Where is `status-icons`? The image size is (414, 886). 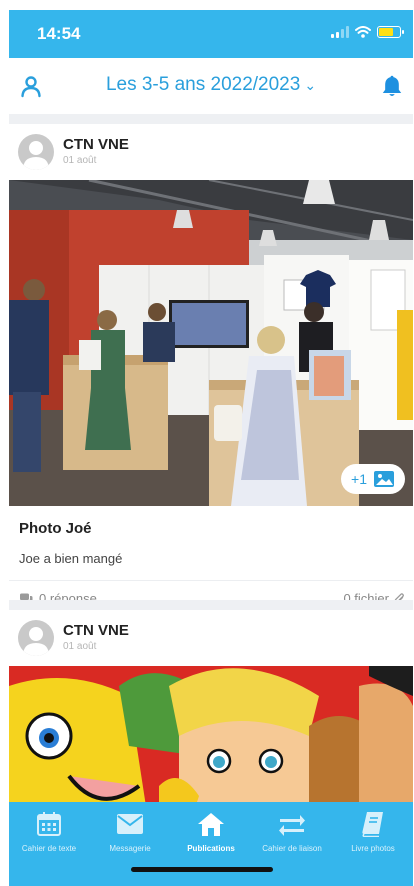 status-icons is located at coordinates (367, 32).